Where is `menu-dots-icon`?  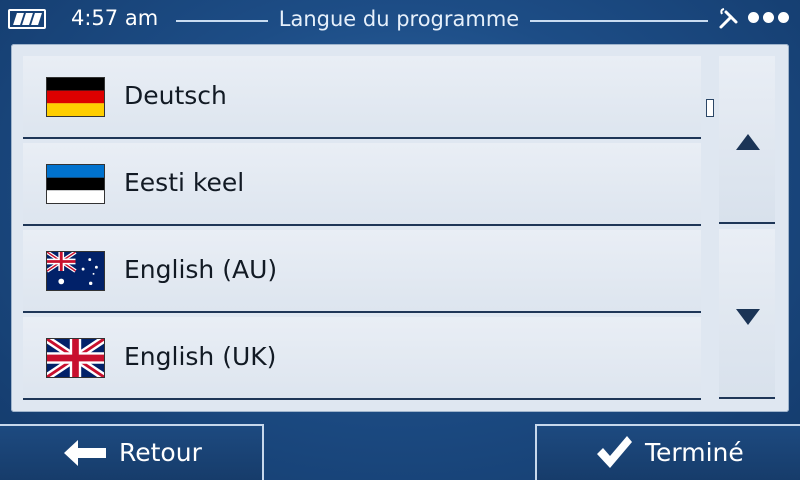 menu-dots-icon is located at coordinates (768, 17).